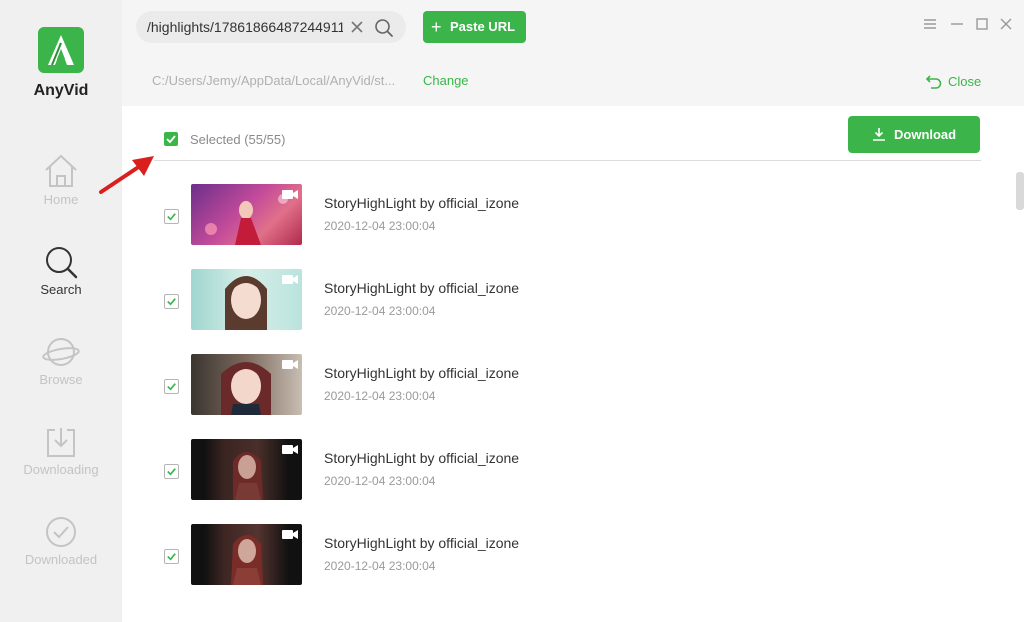 Image resolution: width=1024 pixels, height=622 pixels. Describe the element at coordinates (61, 90) in the screenshot. I see `app-name: AnyVid` at that location.